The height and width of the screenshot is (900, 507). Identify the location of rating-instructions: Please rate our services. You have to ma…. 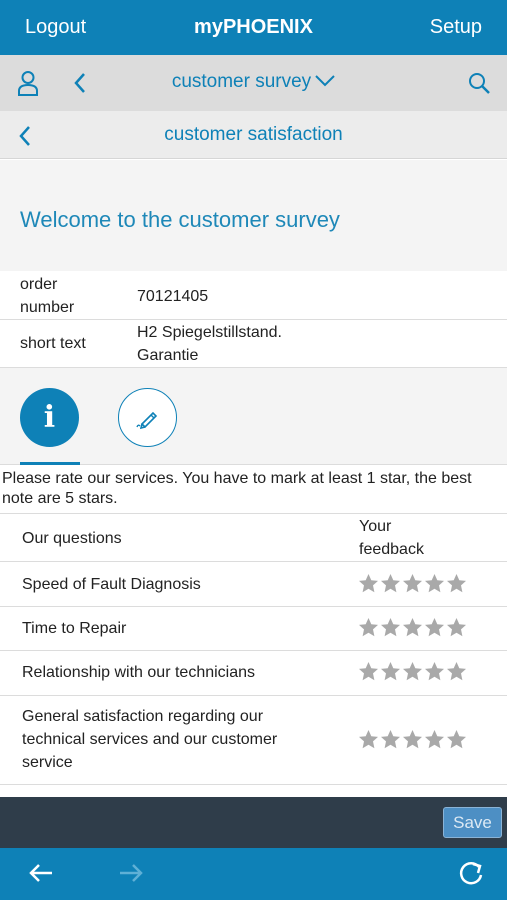
(237, 488).